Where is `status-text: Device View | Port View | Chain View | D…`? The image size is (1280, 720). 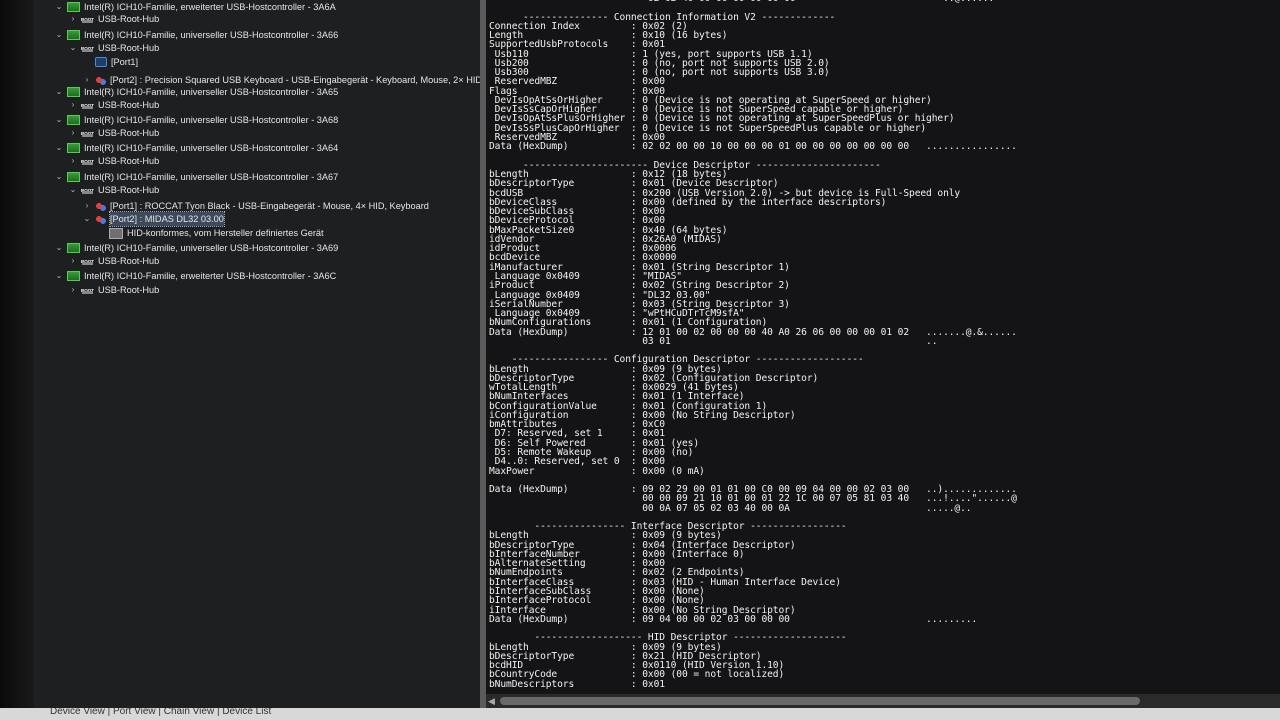 status-text: Device View | Port View | Chain View | D… is located at coordinates (161, 712).